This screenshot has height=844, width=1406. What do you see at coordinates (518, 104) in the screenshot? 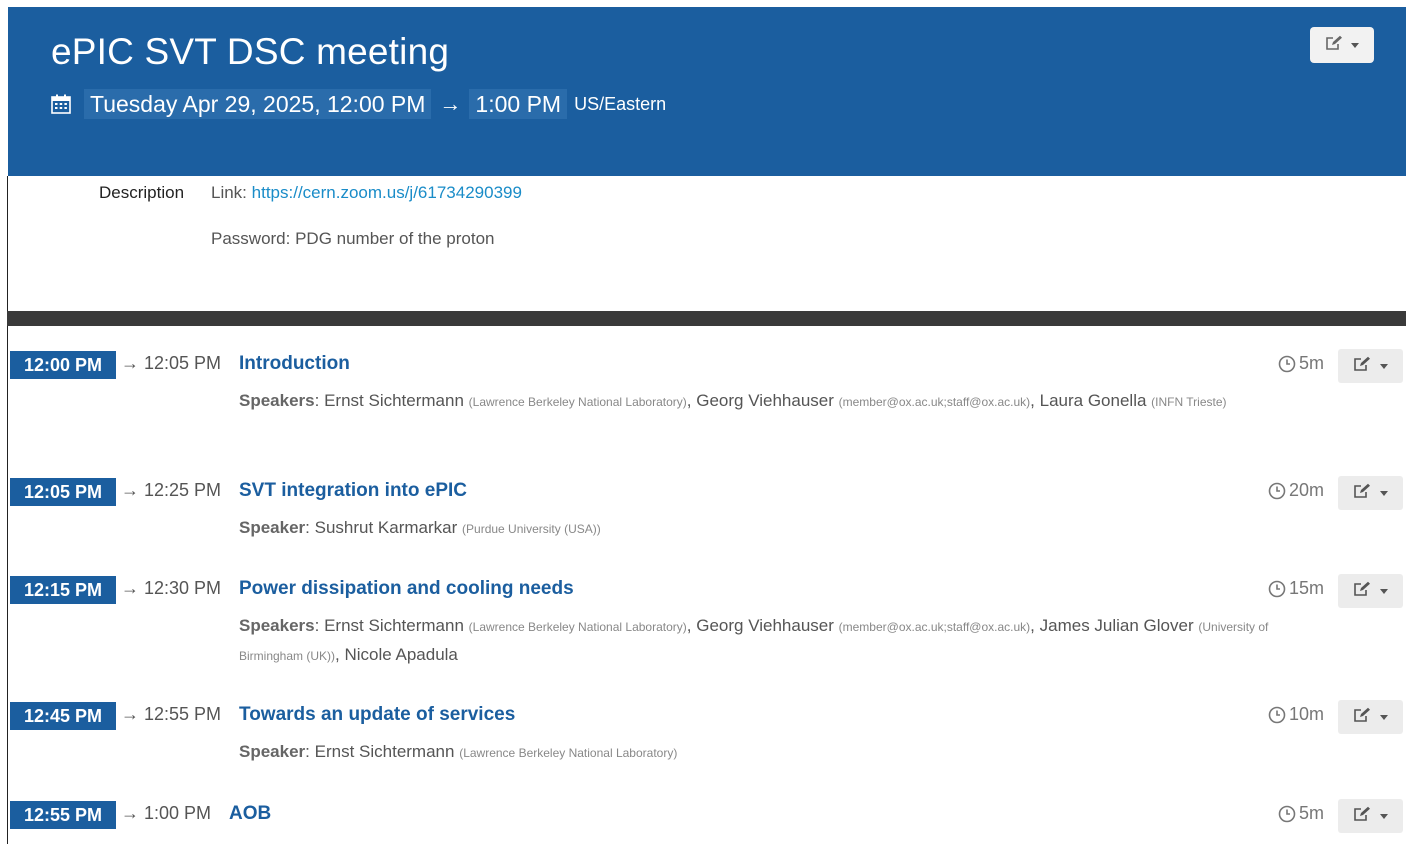
I see `event-end-time: 1:00 PM` at bounding box center [518, 104].